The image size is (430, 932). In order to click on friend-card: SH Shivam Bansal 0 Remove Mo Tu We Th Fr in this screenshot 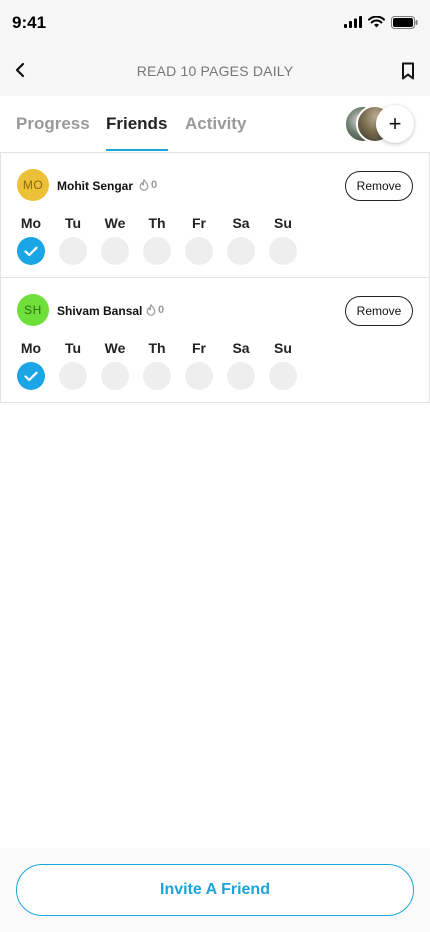, I will do `click(215, 340)`.